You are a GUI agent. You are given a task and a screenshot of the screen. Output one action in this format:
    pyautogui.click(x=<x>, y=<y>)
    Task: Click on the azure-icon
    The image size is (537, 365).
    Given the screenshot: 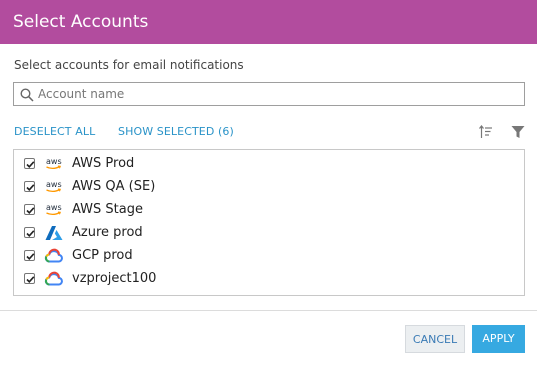 What is the action you would take?
    pyautogui.click(x=54, y=233)
    